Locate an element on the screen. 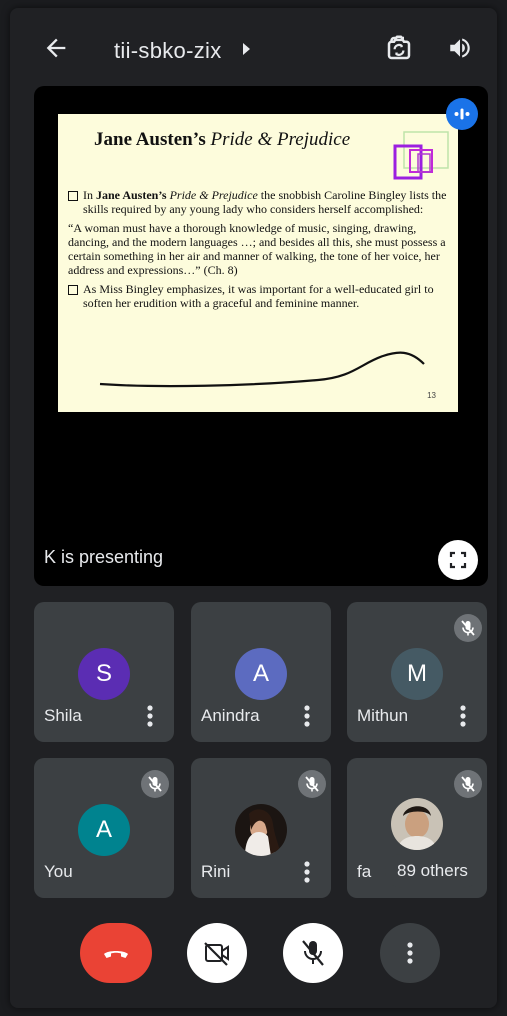 The height and width of the screenshot is (1016, 507). back-arrow-icon is located at coordinates (56, 48).